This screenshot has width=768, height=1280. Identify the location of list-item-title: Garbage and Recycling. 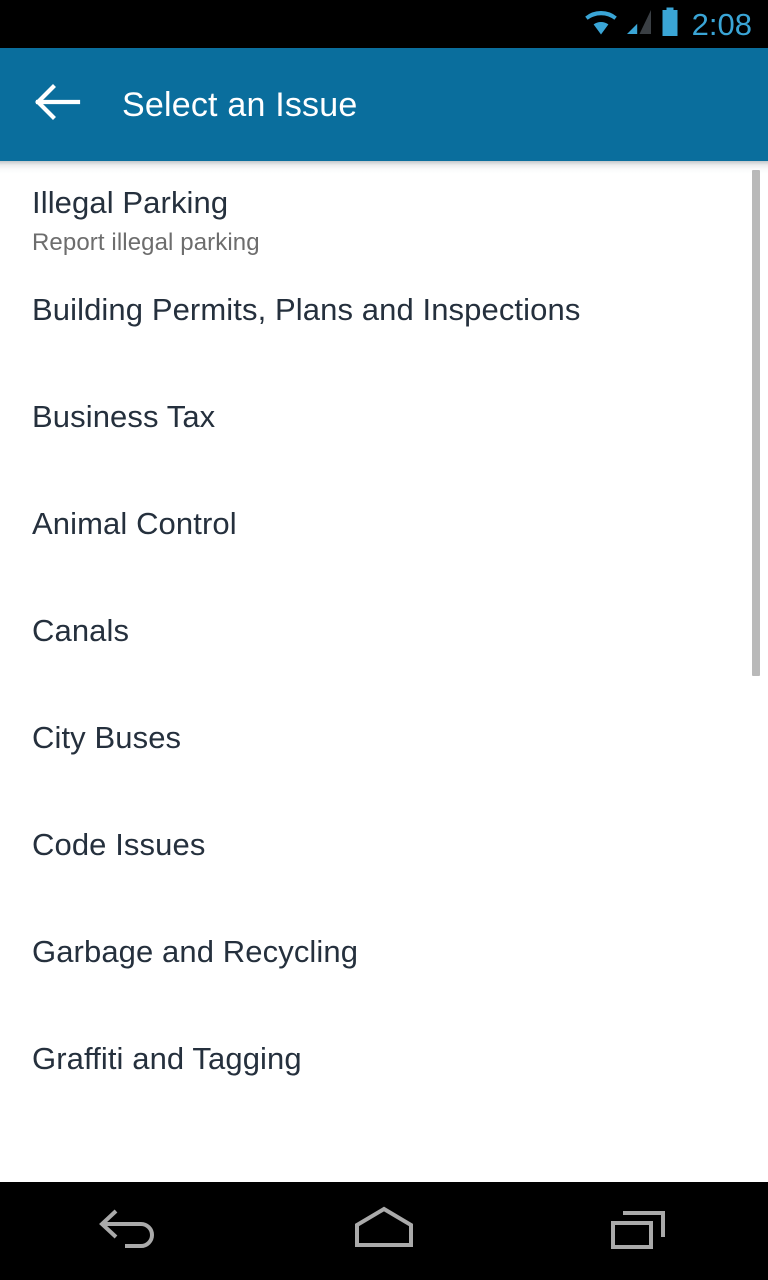
(195, 951).